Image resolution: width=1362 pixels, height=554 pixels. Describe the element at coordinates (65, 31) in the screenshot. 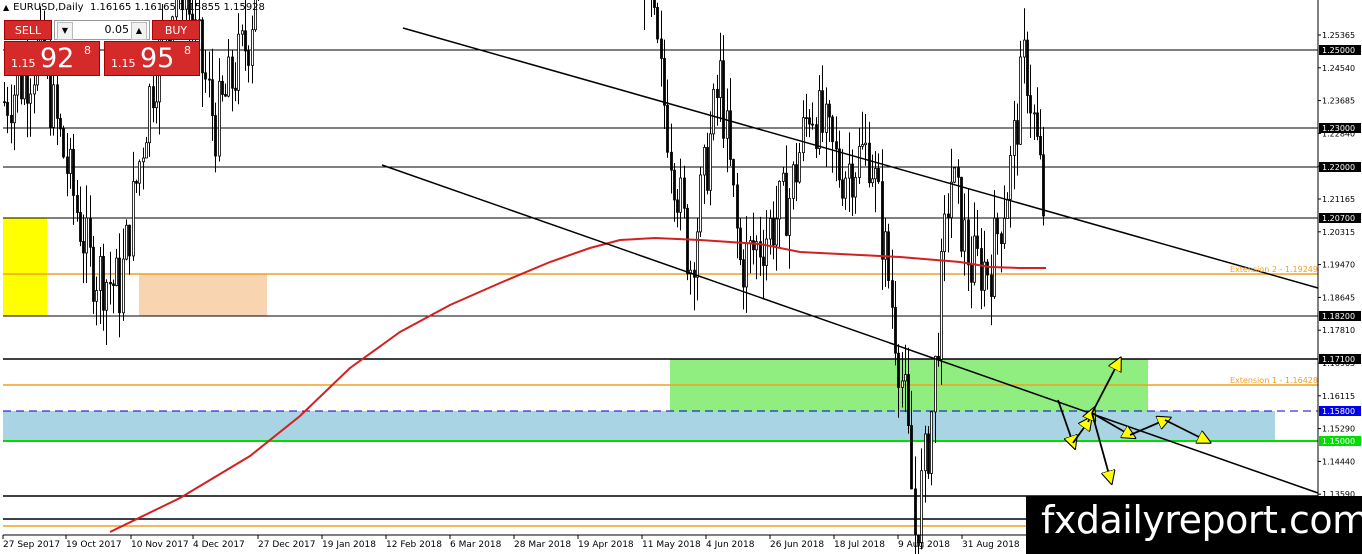

I see `lot-dropdown-icon: ▼` at that location.